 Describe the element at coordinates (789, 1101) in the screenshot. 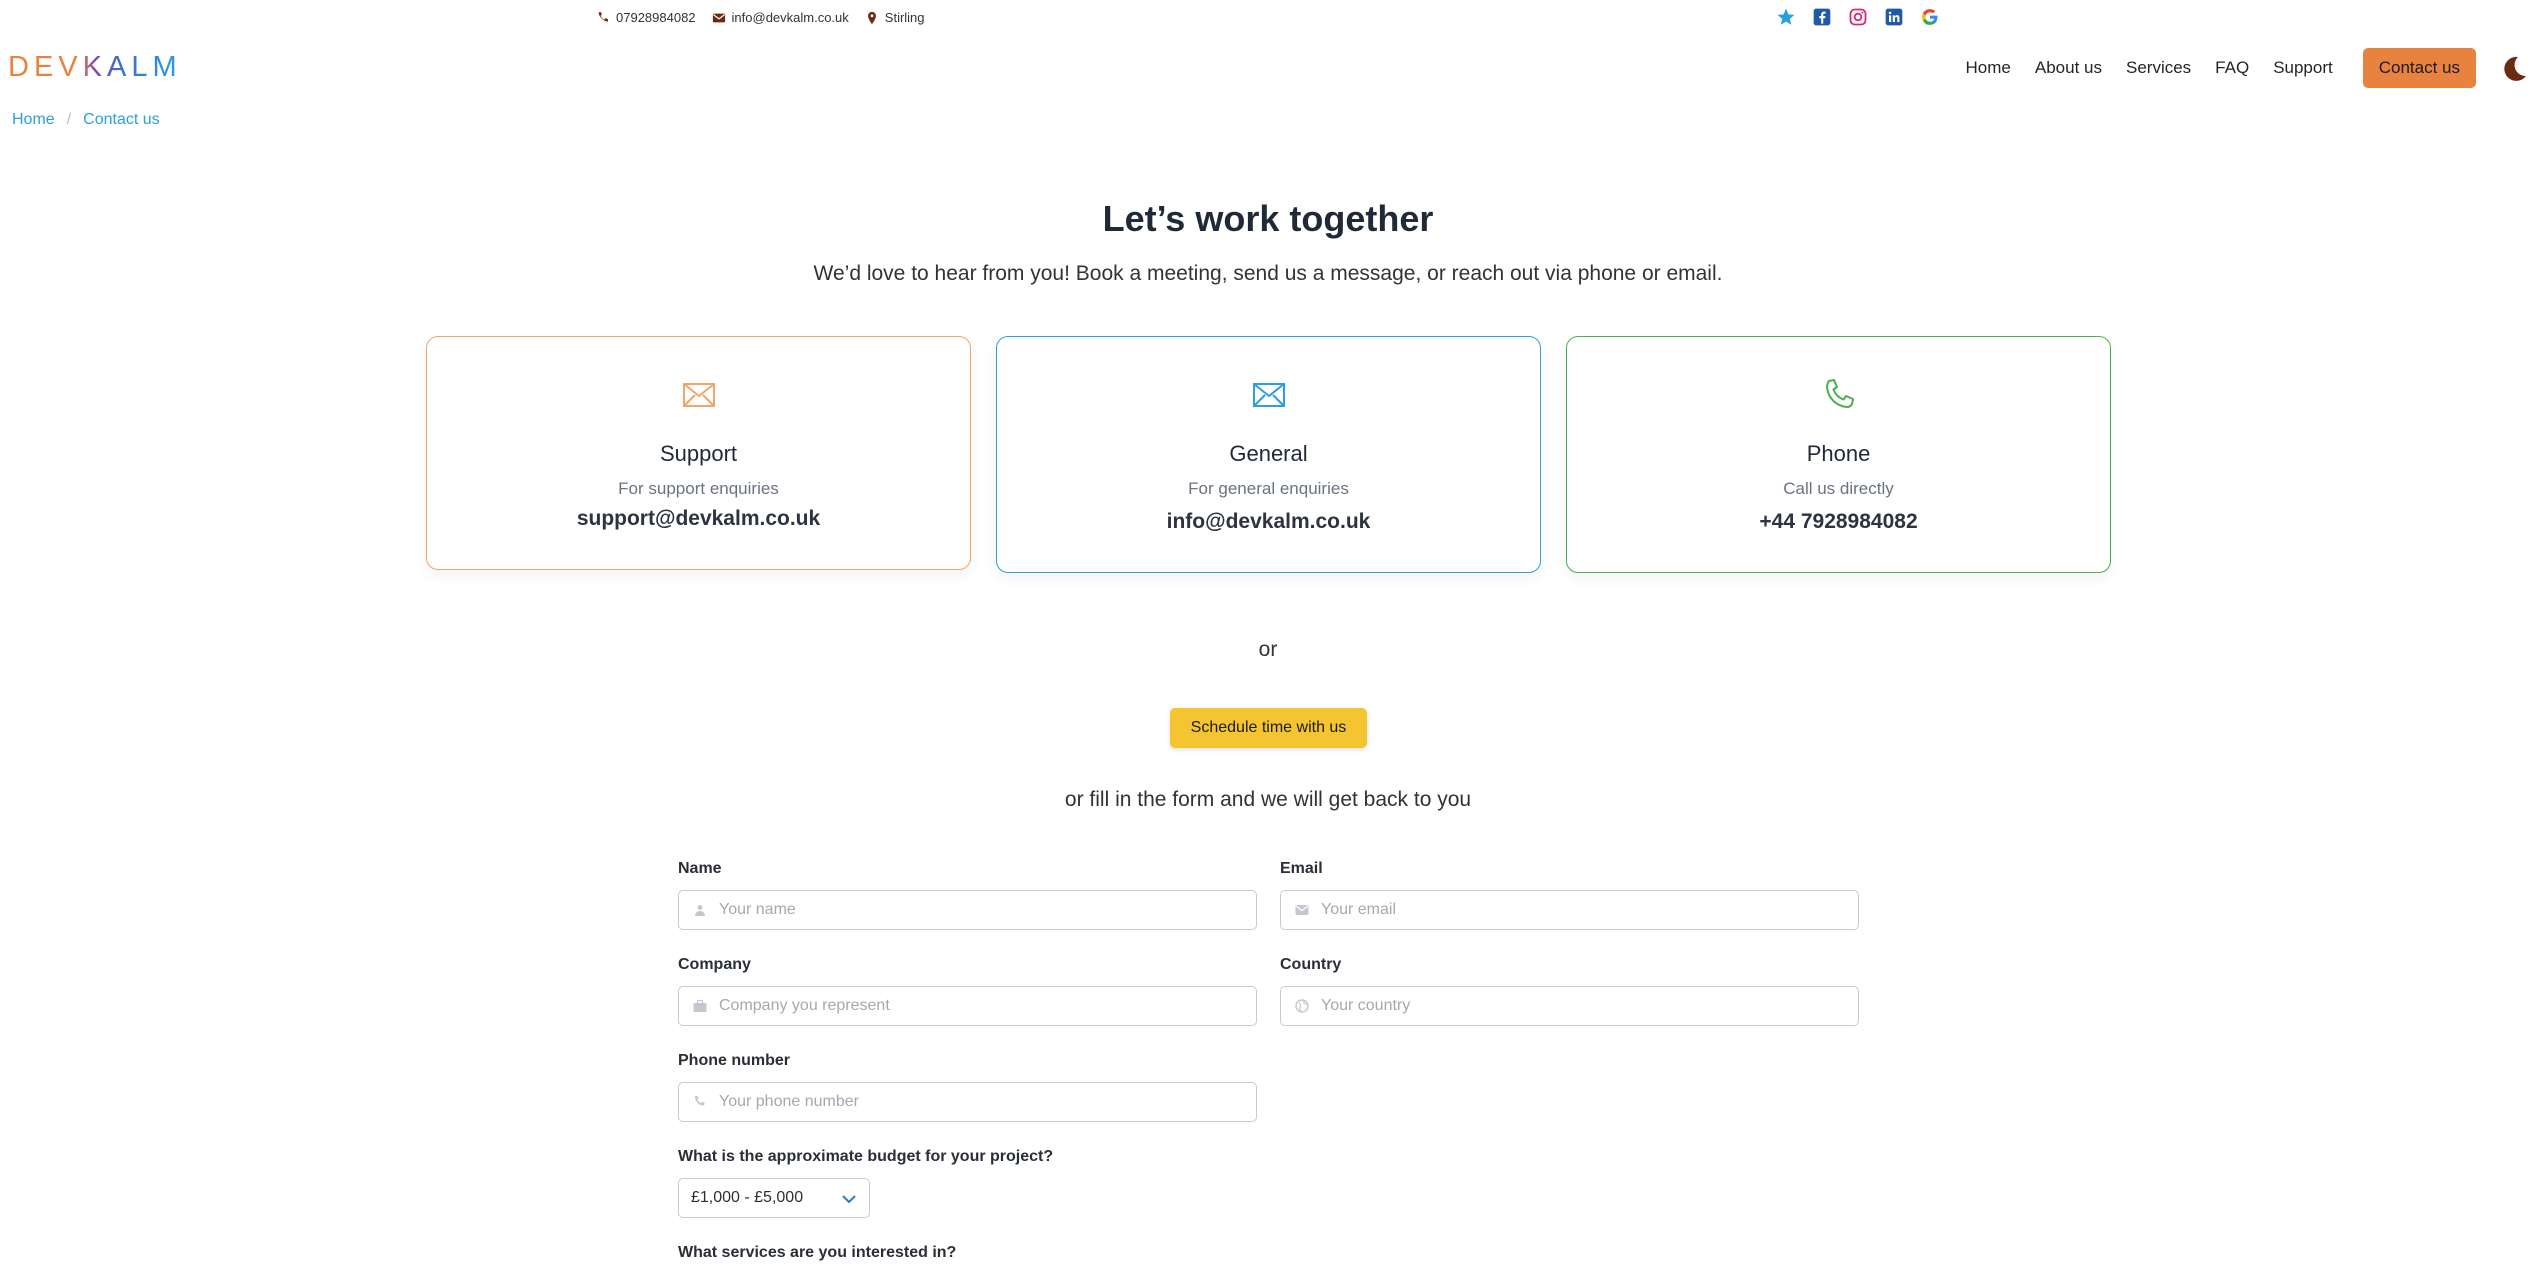

I see `phone-placeholder: Your phone number` at that location.